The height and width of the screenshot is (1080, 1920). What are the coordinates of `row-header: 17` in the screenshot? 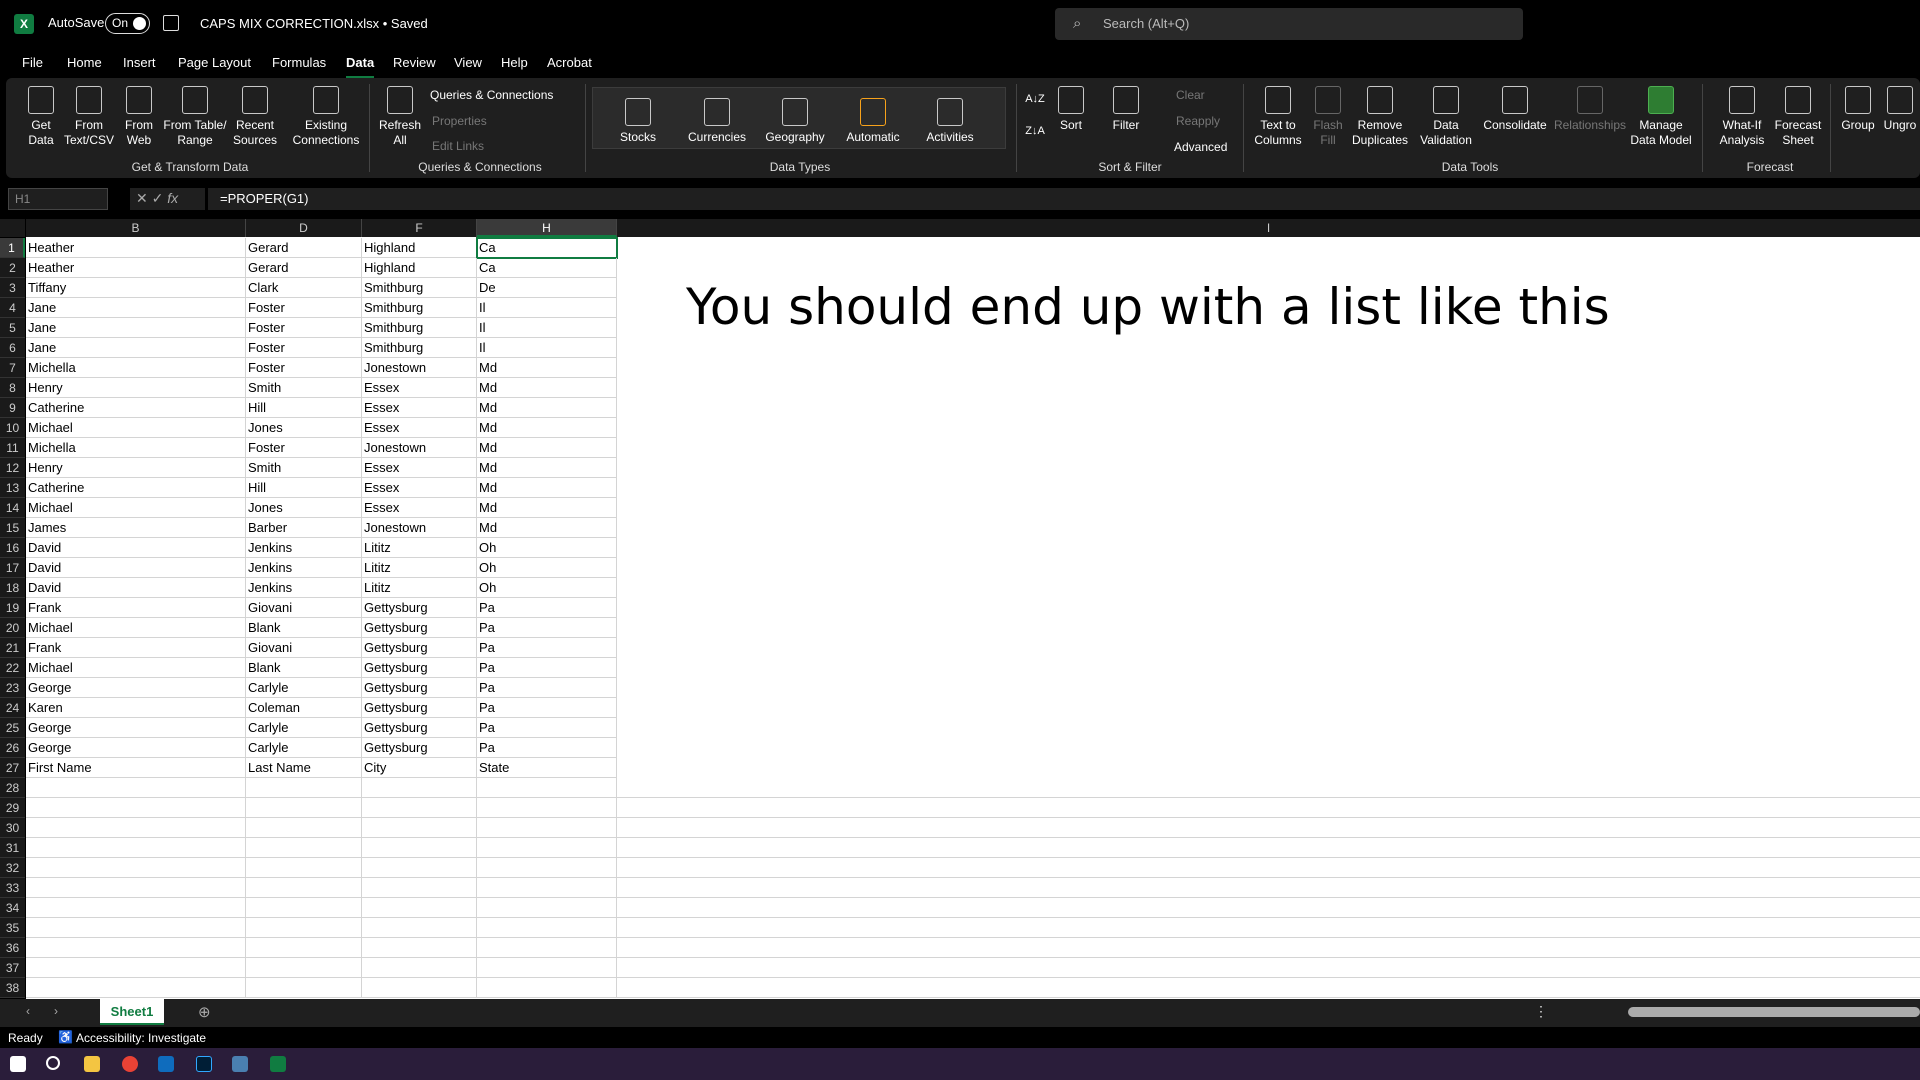 It's located at (12, 568).